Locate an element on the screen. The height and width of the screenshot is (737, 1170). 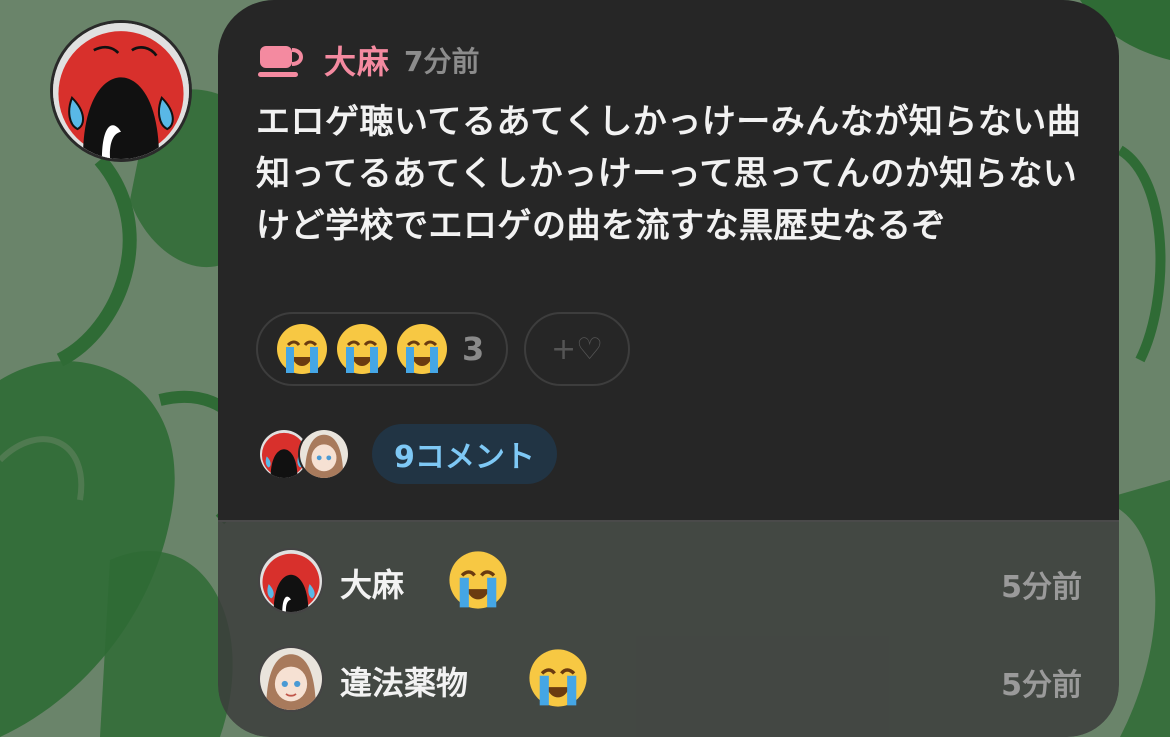
commenter-avatars is located at coordinates (308, 454).